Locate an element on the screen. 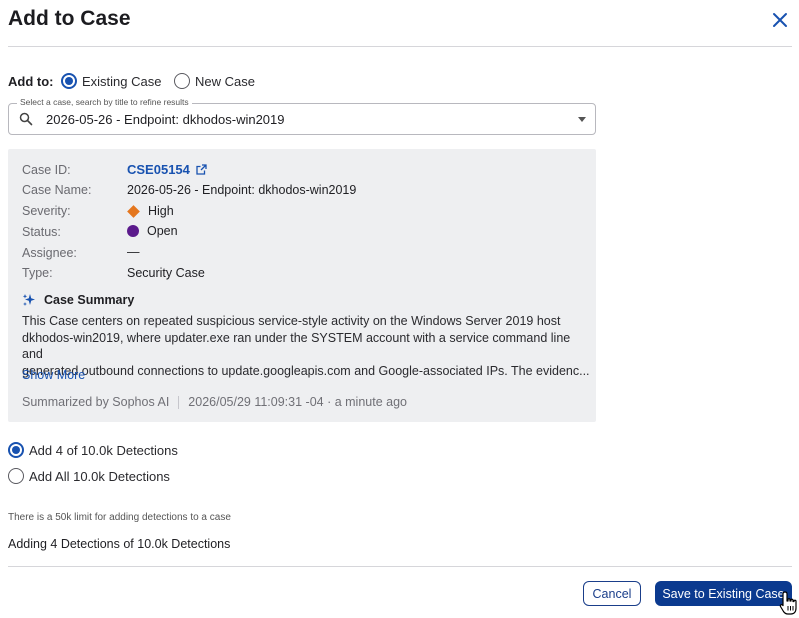  dialog-title: Add to Case is located at coordinates (69, 18).